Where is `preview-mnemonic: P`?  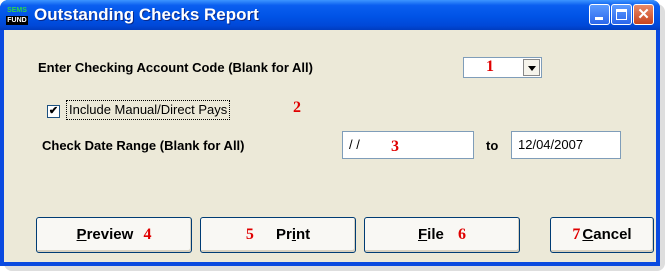
preview-mnemonic: P is located at coordinates (81, 234).